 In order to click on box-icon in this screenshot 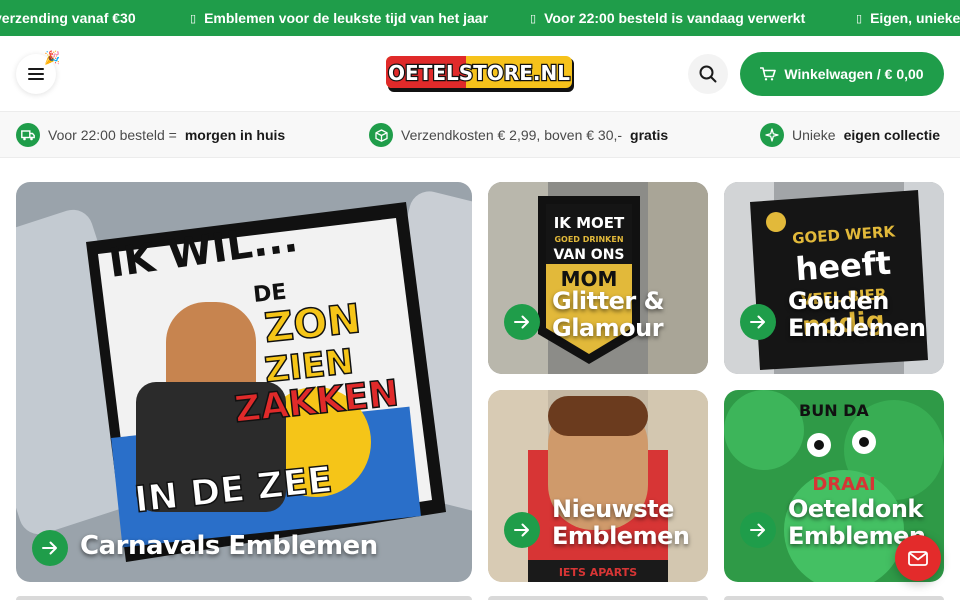, I will do `click(381, 135)`.